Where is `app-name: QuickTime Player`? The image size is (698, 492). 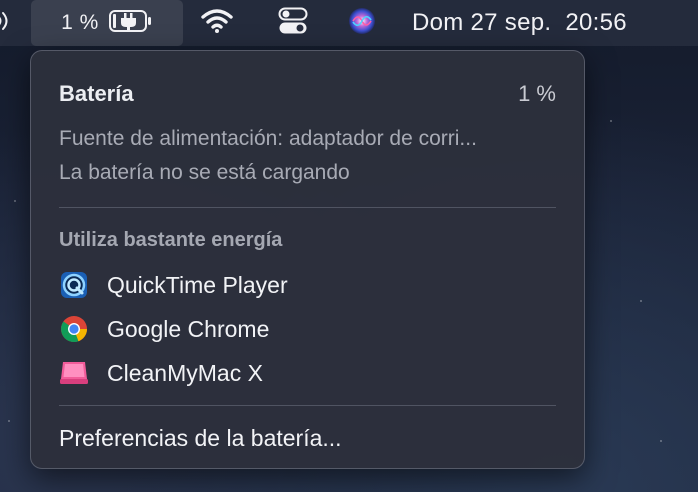 app-name: QuickTime Player is located at coordinates (197, 284).